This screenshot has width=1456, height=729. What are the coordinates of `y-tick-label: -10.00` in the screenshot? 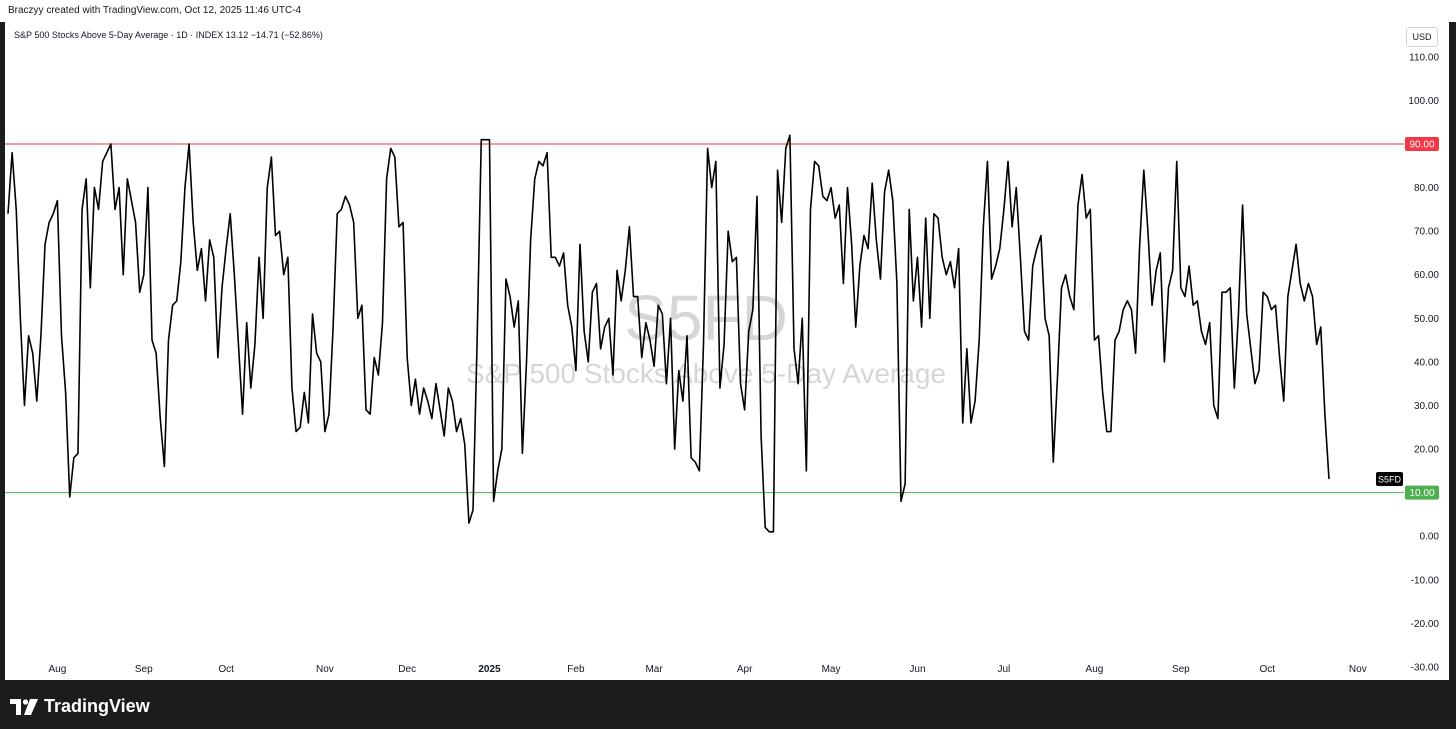 It's located at (1425, 580).